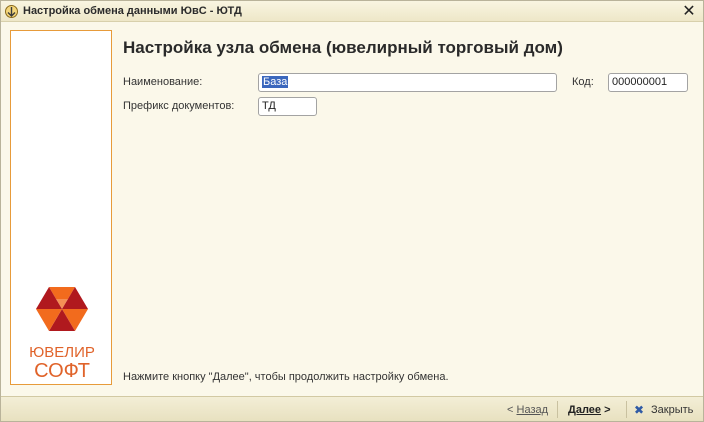 This screenshot has height=422, width=704. Describe the element at coordinates (61, 207) in the screenshot. I see `side-panel: ЮВЕЛИР СОФТ` at that location.